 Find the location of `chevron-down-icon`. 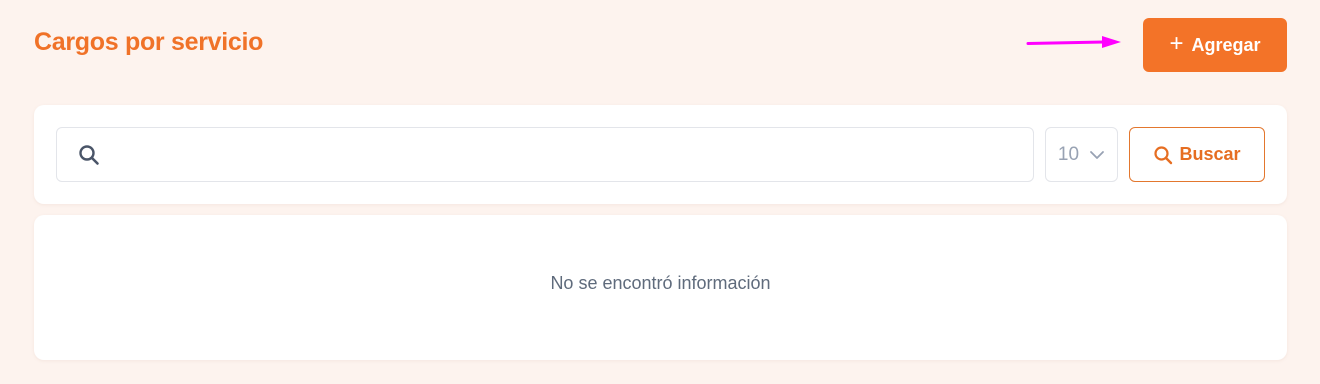

chevron-down-icon is located at coordinates (1097, 154).